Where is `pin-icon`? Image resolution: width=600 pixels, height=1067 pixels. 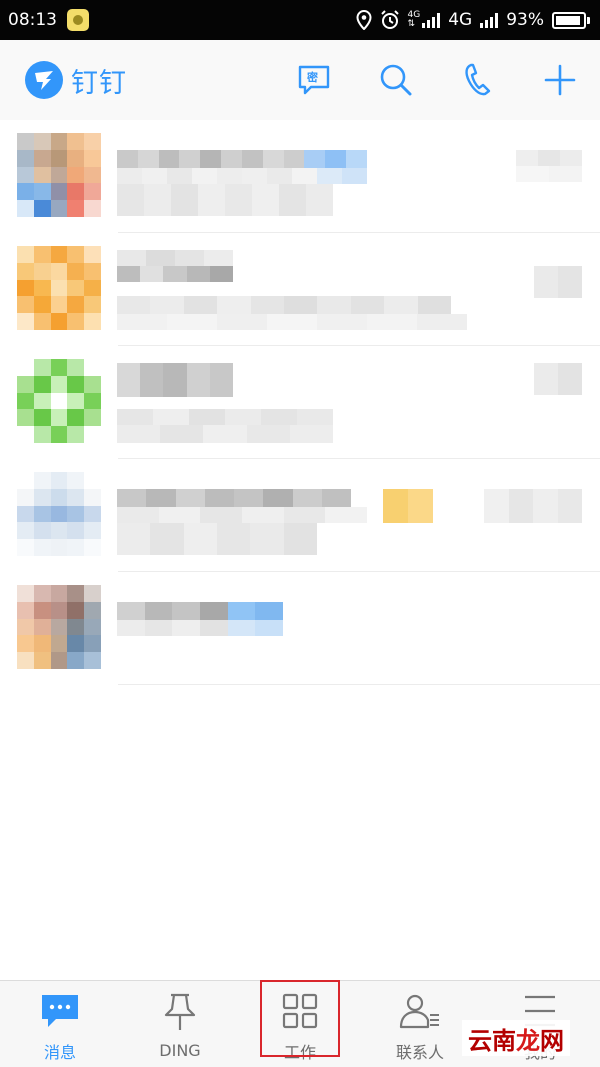 pin-icon is located at coordinates (180, 1014).